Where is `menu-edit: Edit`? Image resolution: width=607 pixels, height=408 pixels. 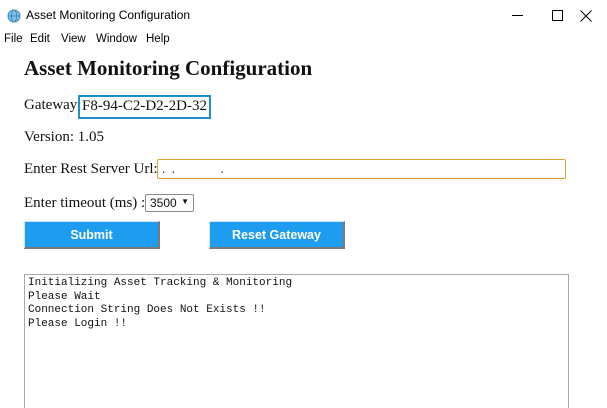
menu-edit: Edit is located at coordinates (40, 39).